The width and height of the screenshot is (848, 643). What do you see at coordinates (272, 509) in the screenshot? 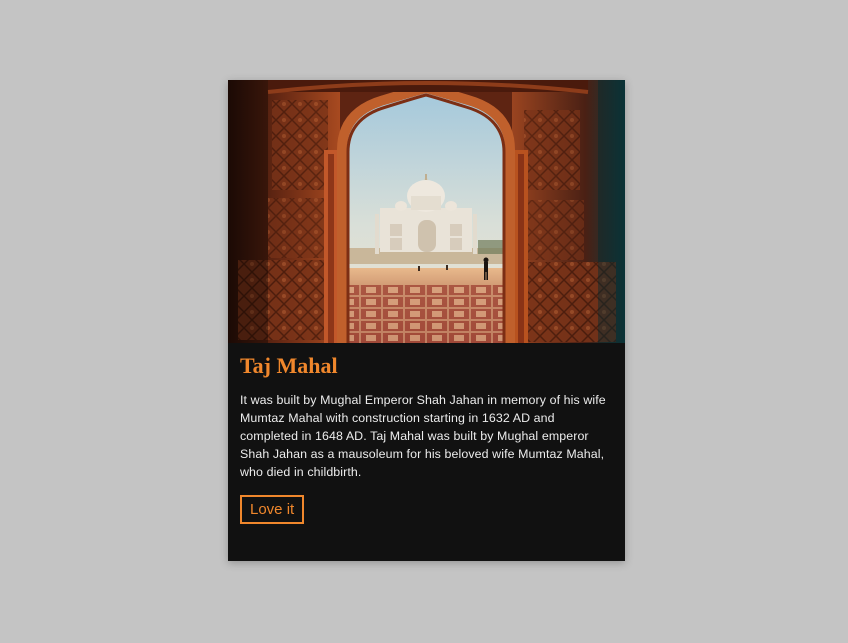
I see `love-it-button: Love it` at bounding box center [272, 509].